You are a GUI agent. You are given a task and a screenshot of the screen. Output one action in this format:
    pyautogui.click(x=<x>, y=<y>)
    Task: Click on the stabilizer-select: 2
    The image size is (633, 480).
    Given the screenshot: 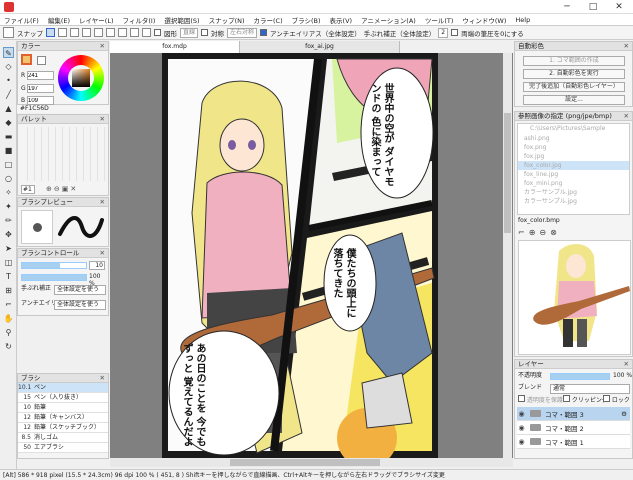 What is the action you would take?
    pyautogui.click(x=443, y=32)
    